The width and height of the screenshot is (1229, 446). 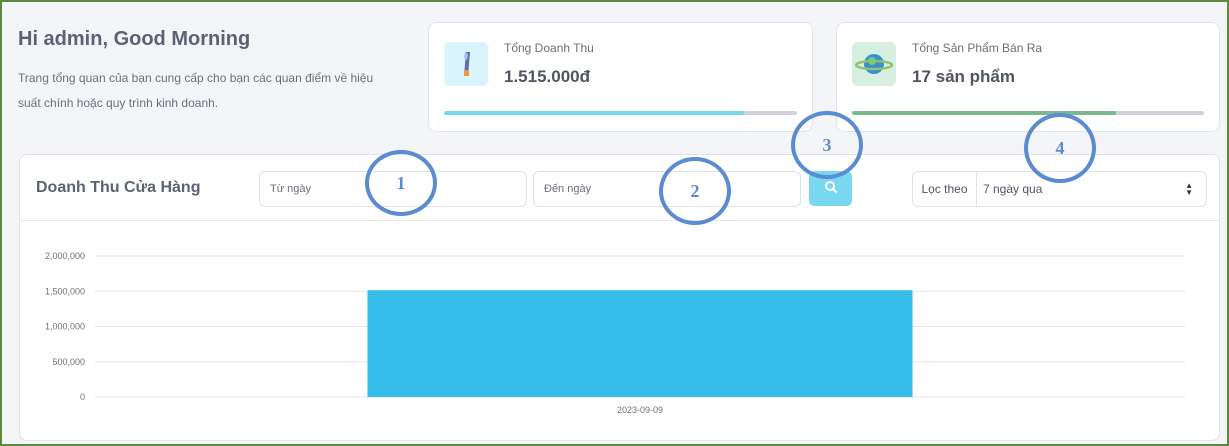 What do you see at coordinates (695, 191) in the screenshot?
I see `annotation-marker-2: 2` at bounding box center [695, 191].